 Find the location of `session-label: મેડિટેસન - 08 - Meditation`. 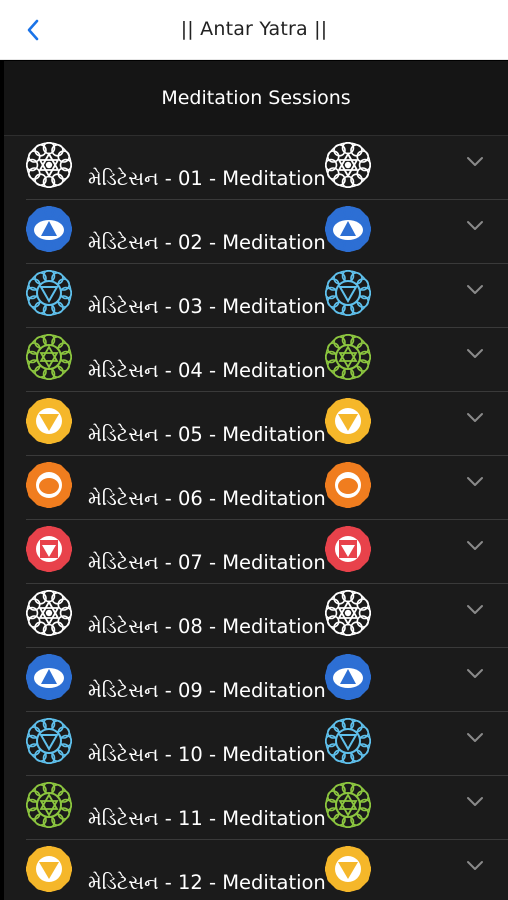

session-label: મેડિટેસન - 08 - Meditation is located at coordinates (207, 626).